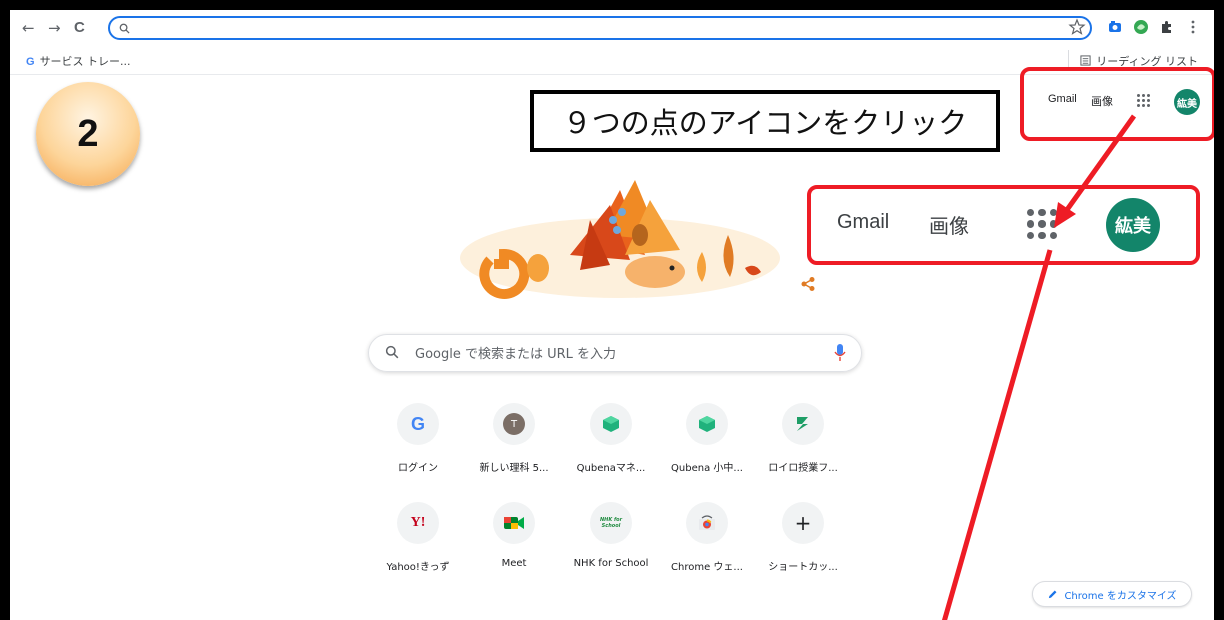  What do you see at coordinates (840, 353) in the screenshot?
I see `microphone-icon` at bounding box center [840, 353].